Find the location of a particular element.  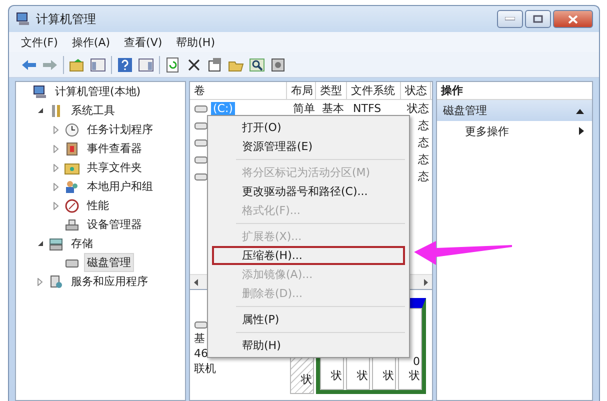

menu-item: 操作(A) is located at coordinates (91, 42).